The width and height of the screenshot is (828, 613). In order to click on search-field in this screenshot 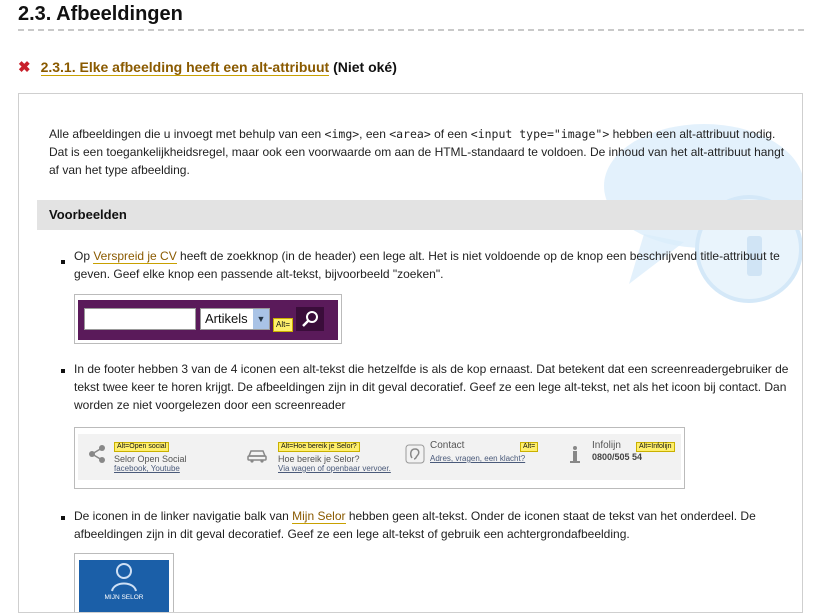, I will do `click(140, 319)`.